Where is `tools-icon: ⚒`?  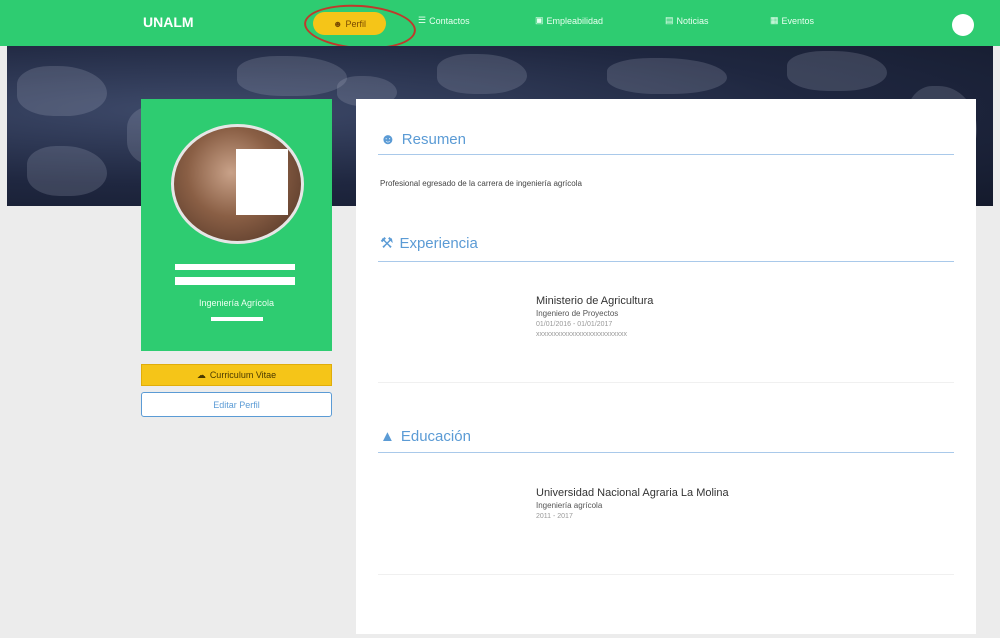 tools-icon: ⚒ is located at coordinates (387, 243).